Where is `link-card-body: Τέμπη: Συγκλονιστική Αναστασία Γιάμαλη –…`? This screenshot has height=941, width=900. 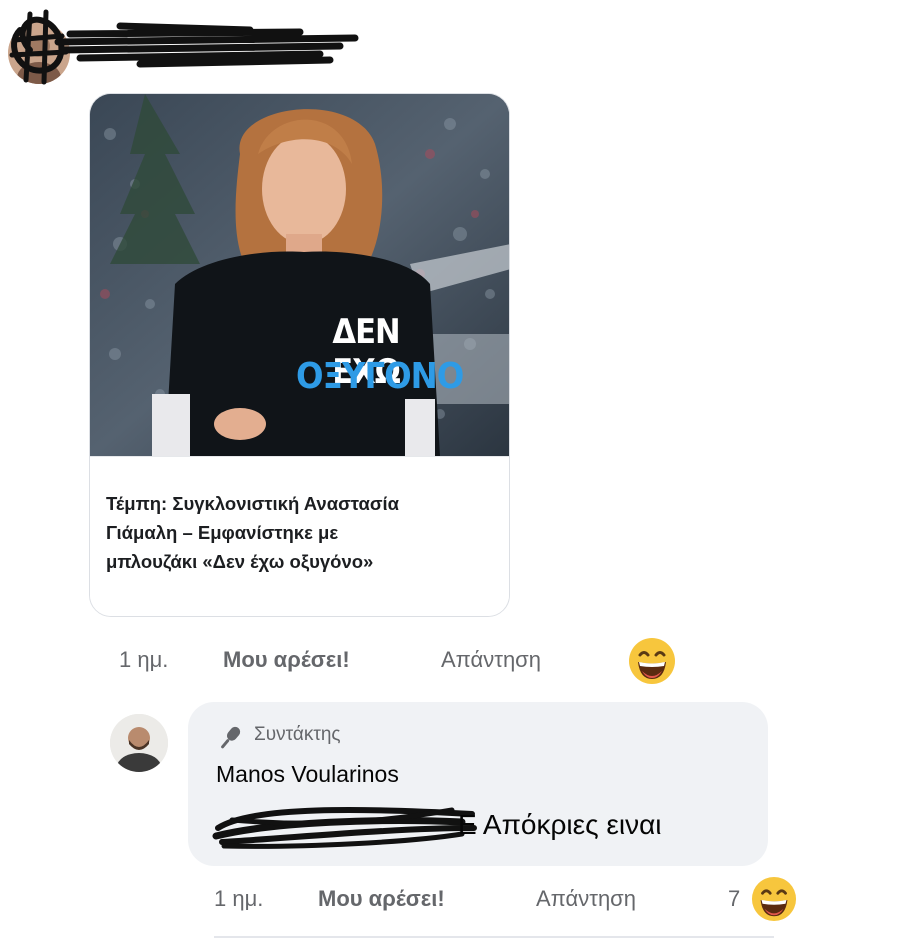
link-card-body: Τέμπη: Συγκλονιστική Αναστασία Γιάμαλη –… is located at coordinates (299, 536).